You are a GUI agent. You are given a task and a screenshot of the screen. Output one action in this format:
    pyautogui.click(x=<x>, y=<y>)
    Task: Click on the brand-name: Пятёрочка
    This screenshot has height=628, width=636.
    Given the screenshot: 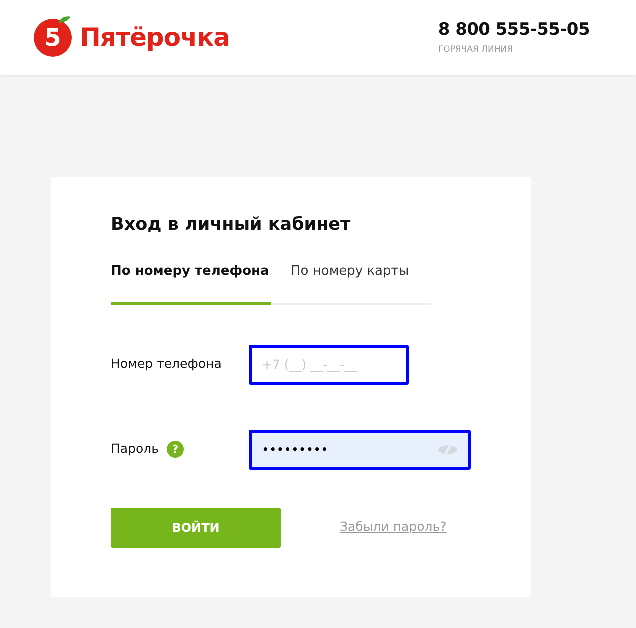 What is the action you would take?
    pyautogui.click(x=155, y=38)
    